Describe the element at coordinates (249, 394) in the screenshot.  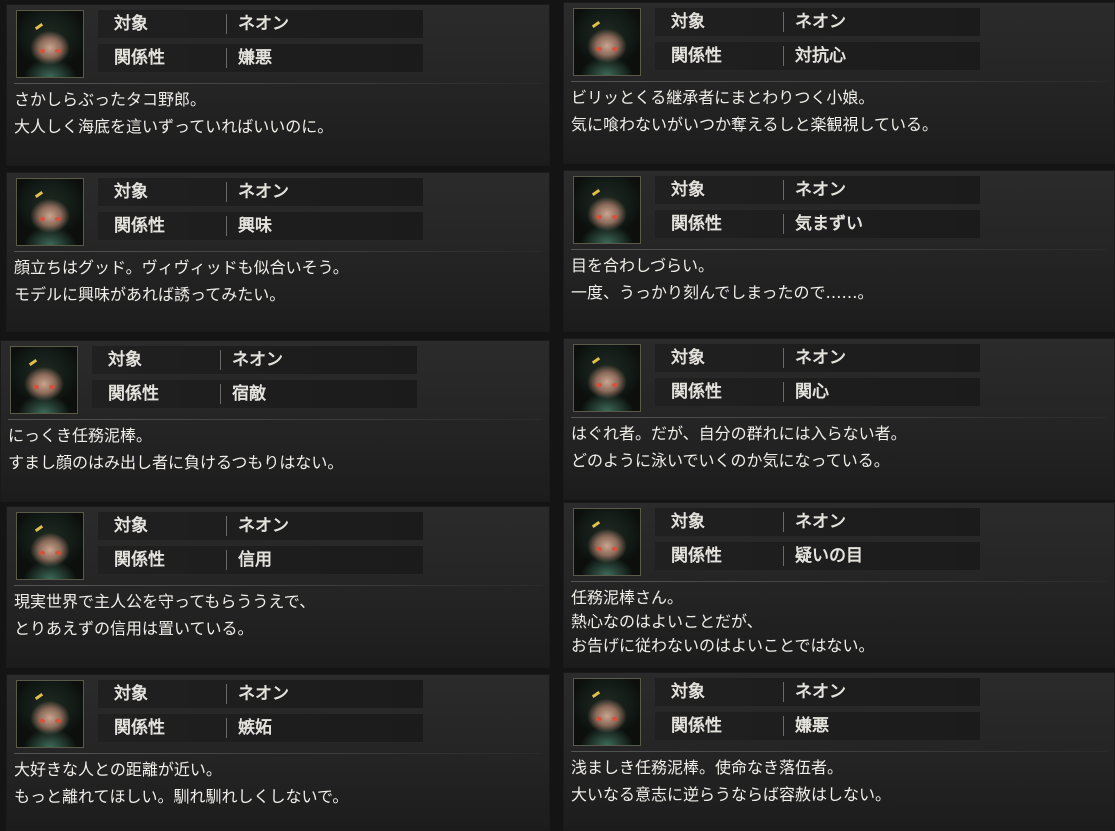
I see `relation-value: 宿敵` at that location.